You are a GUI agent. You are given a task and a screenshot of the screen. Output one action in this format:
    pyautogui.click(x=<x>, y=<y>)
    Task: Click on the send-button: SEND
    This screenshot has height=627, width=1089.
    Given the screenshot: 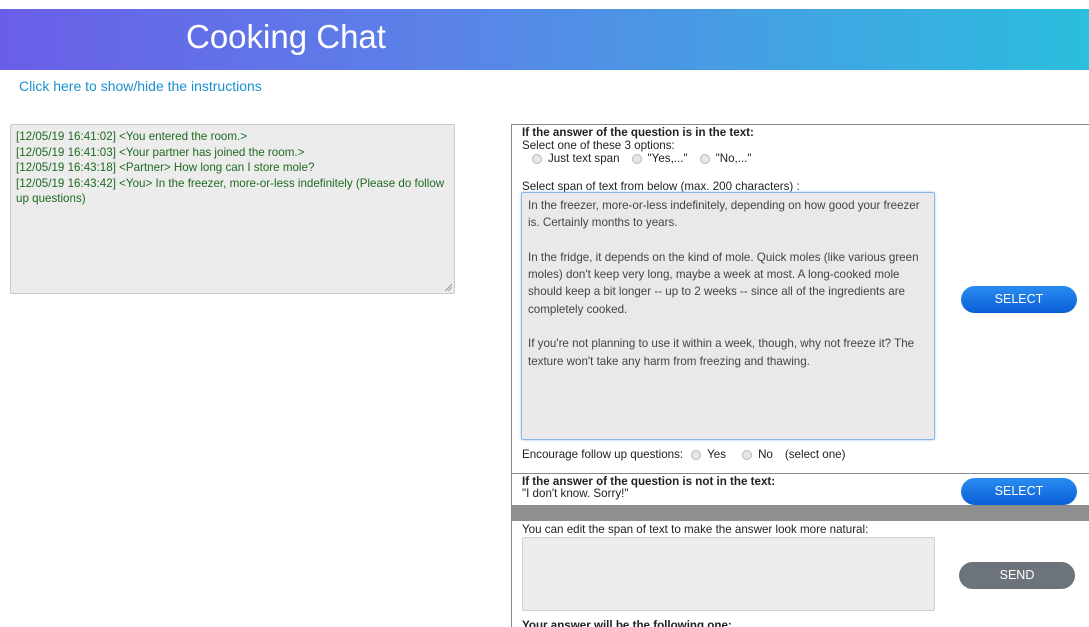 What is the action you would take?
    pyautogui.click(x=1017, y=575)
    